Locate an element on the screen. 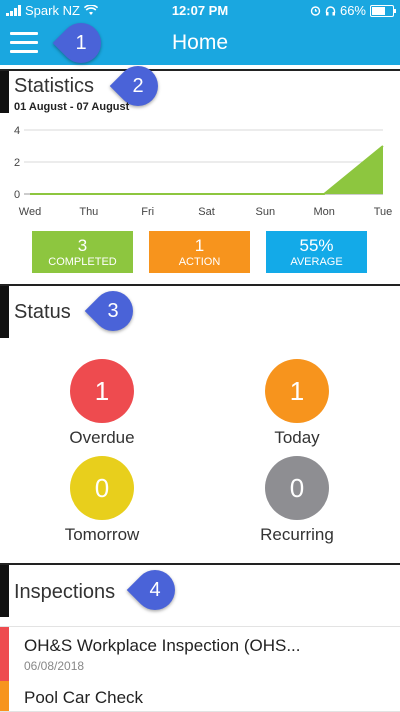  x-tick-label: Wed is located at coordinates (30, 212).